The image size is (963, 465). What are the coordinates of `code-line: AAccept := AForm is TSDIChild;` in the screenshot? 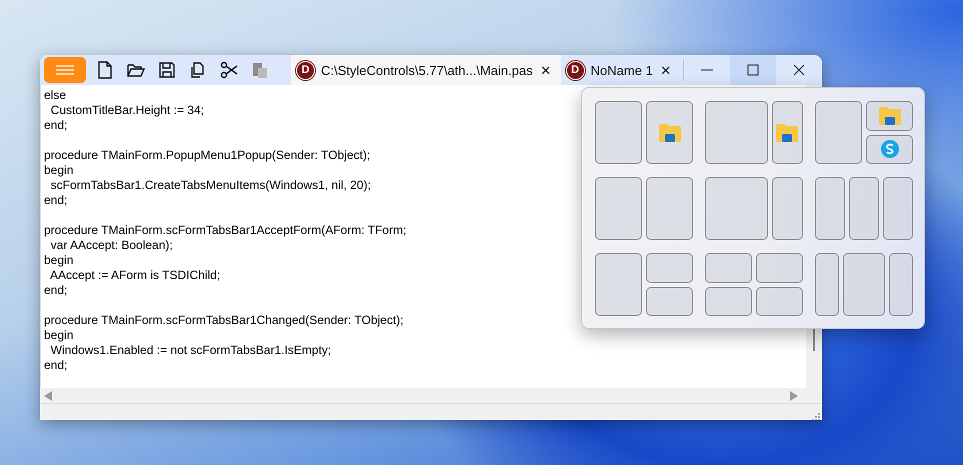 It's located at (134, 275).